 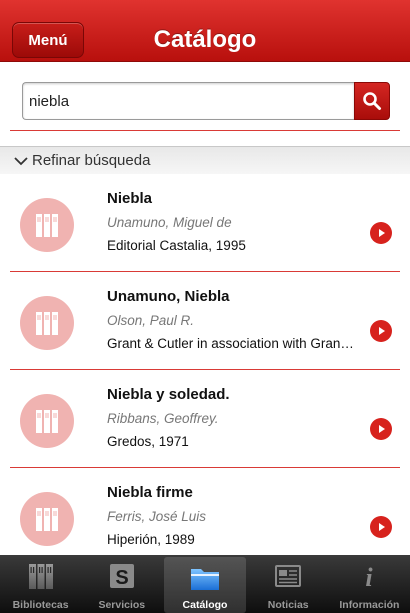 What do you see at coordinates (40, 605) in the screenshot?
I see `tab-label: Bibliotecas` at bounding box center [40, 605].